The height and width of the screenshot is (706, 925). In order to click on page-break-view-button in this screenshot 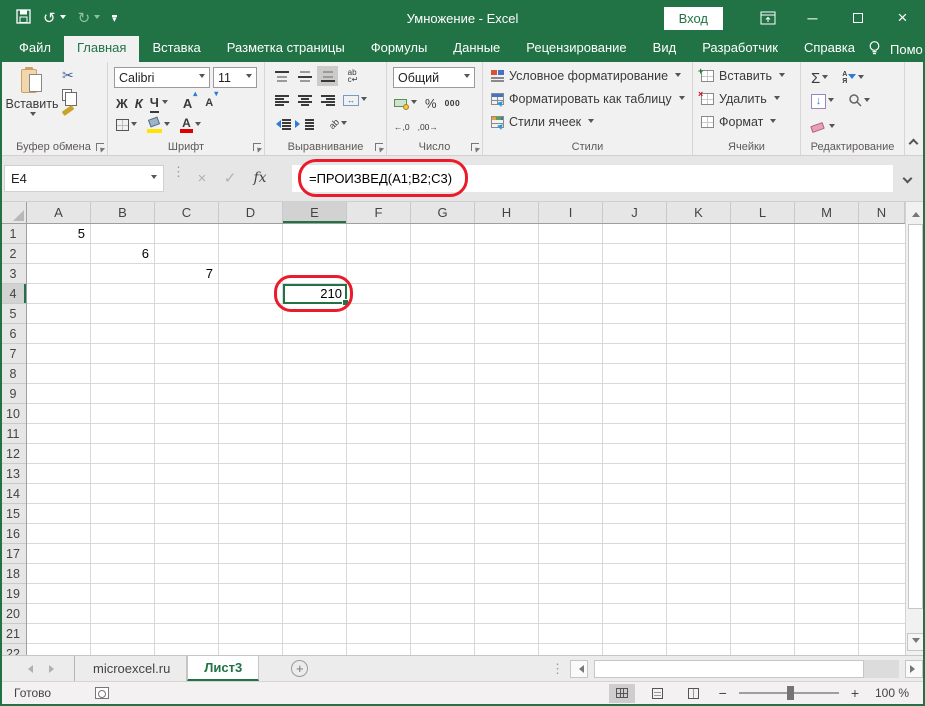, I will do `click(694, 693)`.